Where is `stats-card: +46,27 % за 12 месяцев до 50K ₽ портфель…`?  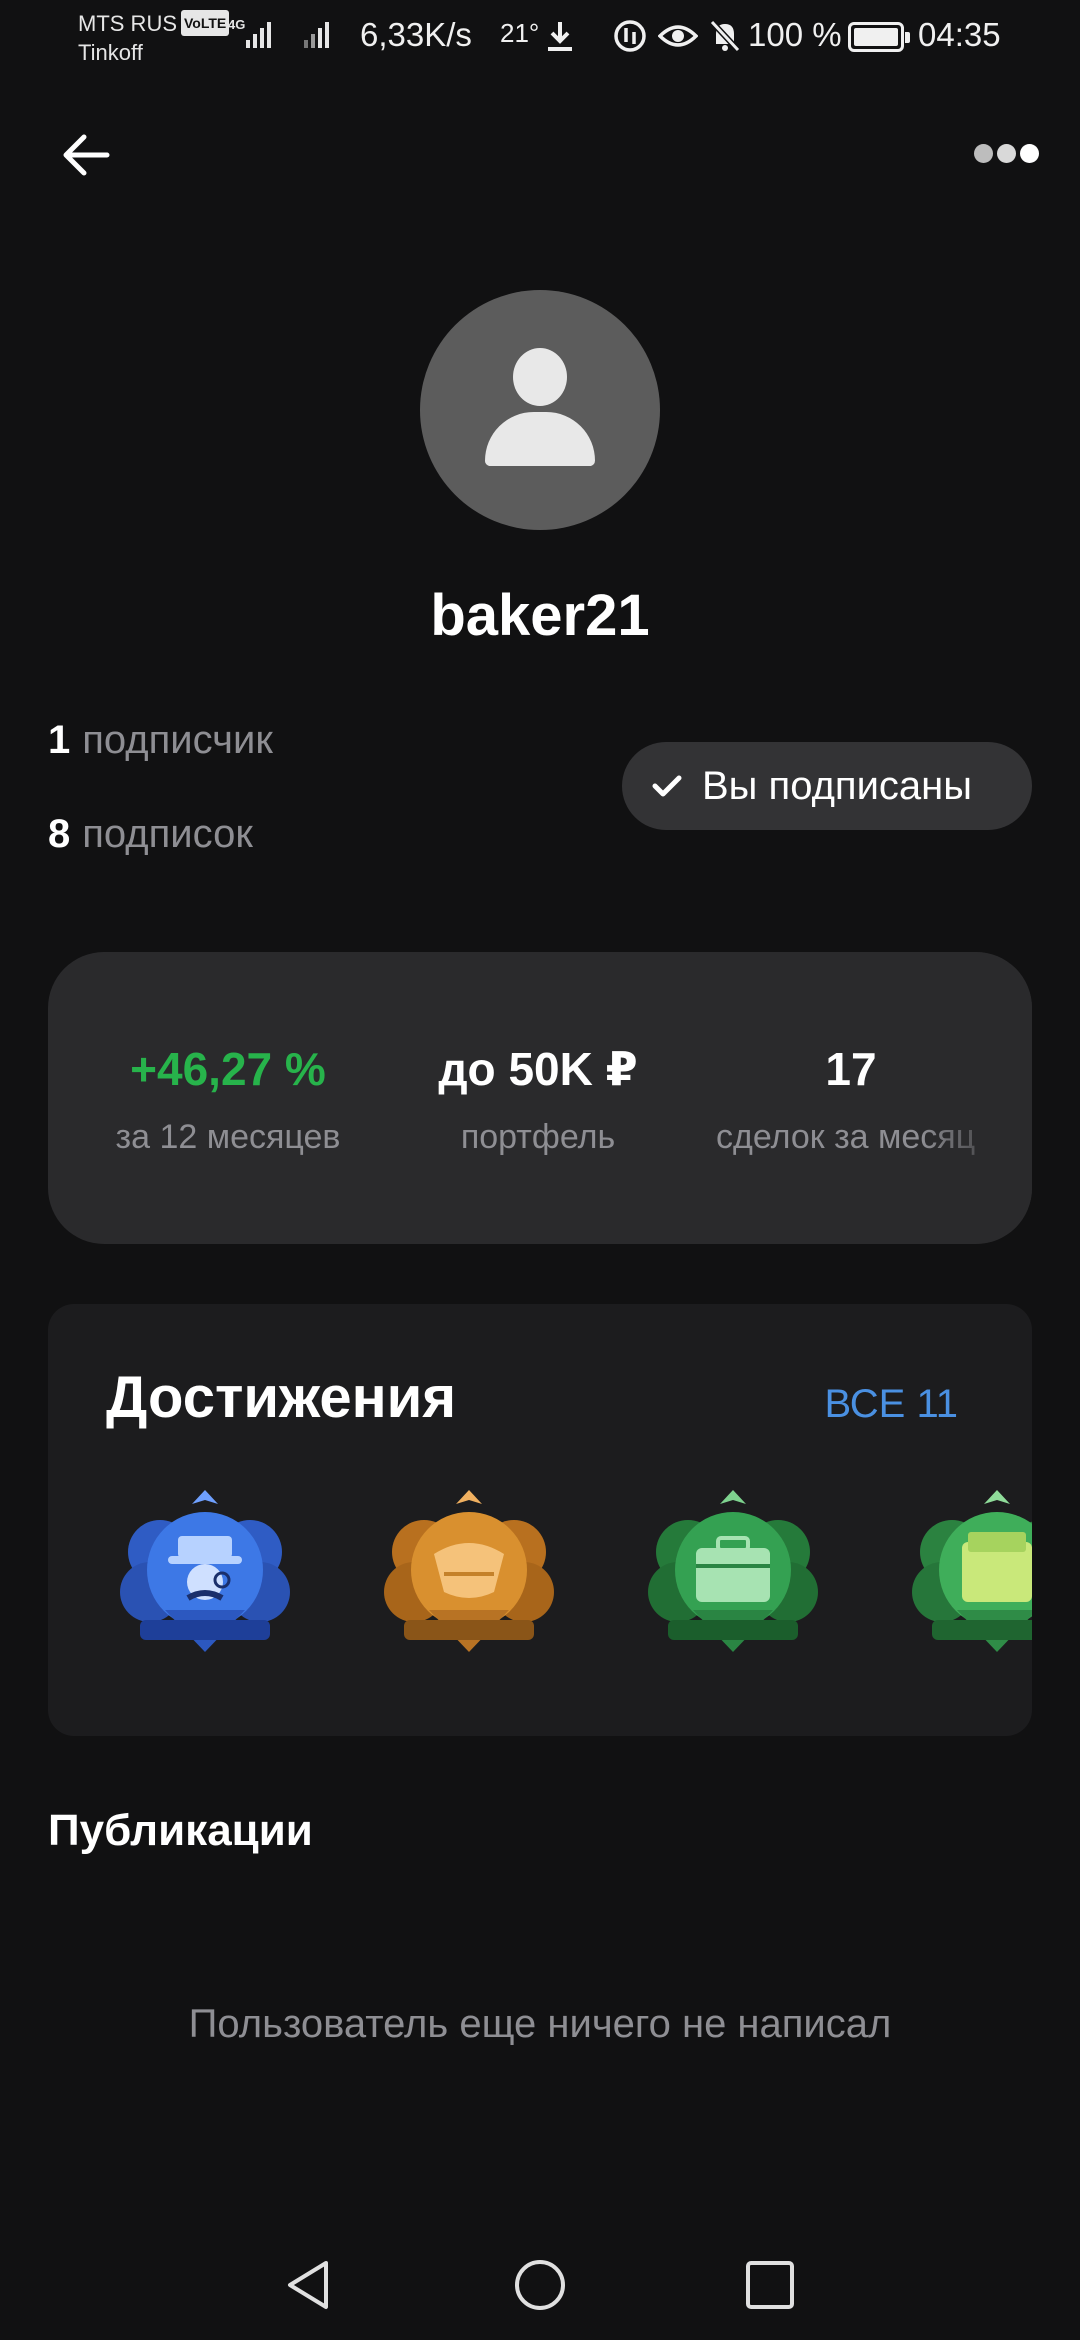
stats-card: +46,27 % за 12 месяцев до 50K ₽ портфель… is located at coordinates (540, 1098).